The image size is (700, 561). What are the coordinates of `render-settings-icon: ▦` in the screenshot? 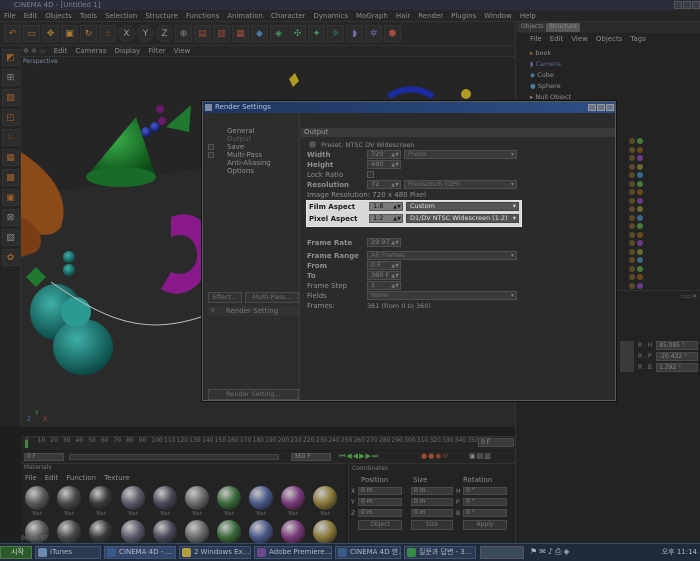 It's located at (240, 33).